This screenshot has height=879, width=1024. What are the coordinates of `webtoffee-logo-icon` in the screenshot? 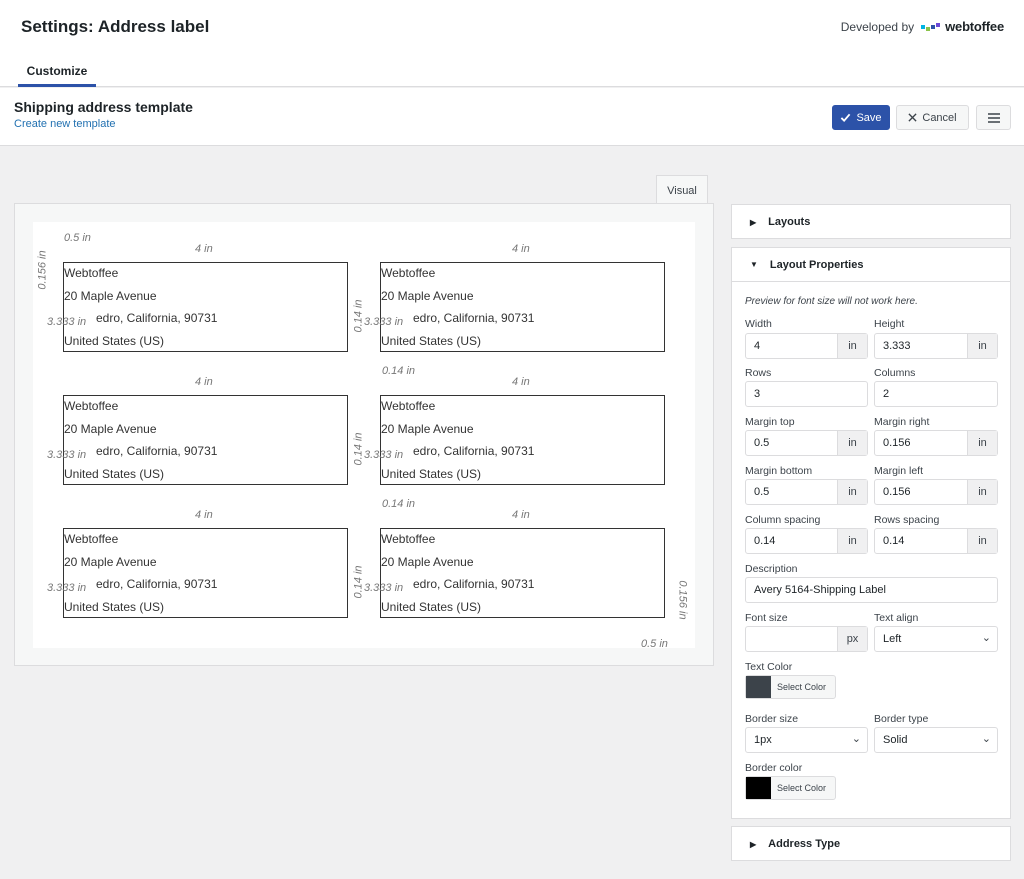 It's located at (931, 26).